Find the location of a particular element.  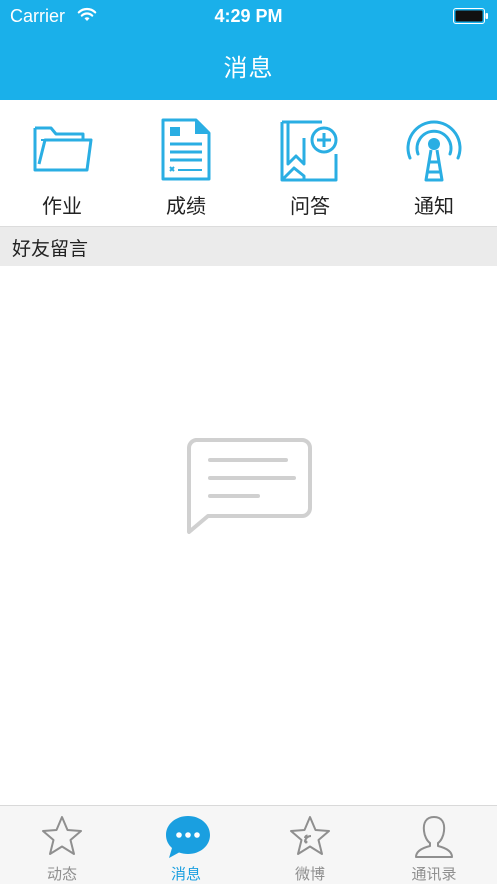

page-title: 消息 is located at coordinates (248, 68).